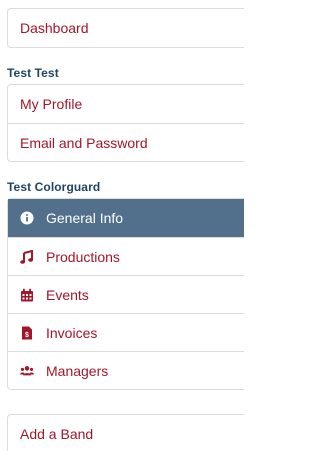  What do you see at coordinates (27, 295) in the screenshot?
I see `calendar-icon` at bounding box center [27, 295].